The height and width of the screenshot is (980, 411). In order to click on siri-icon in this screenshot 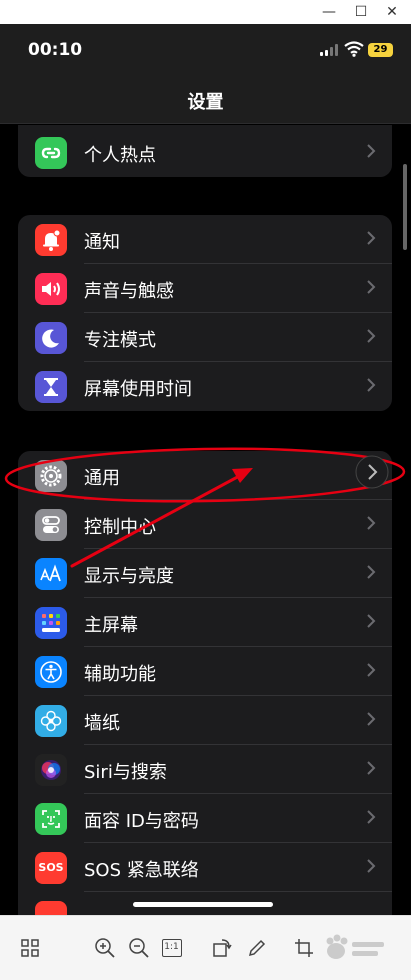, I will do `click(51, 770)`.